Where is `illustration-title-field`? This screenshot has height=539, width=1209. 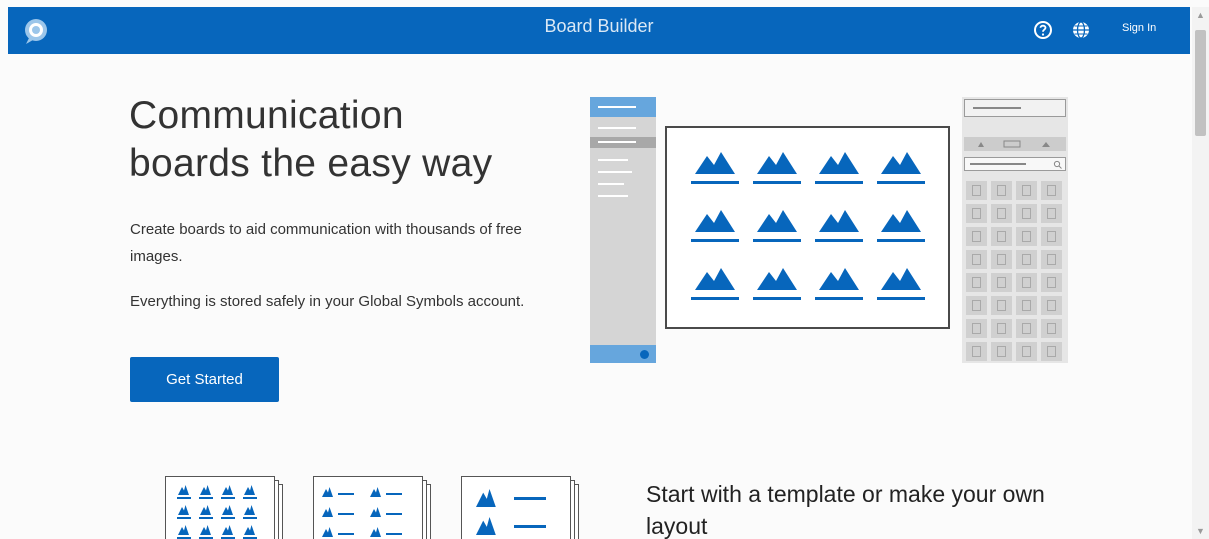 illustration-title-field is located at coordinates (1015, 108).